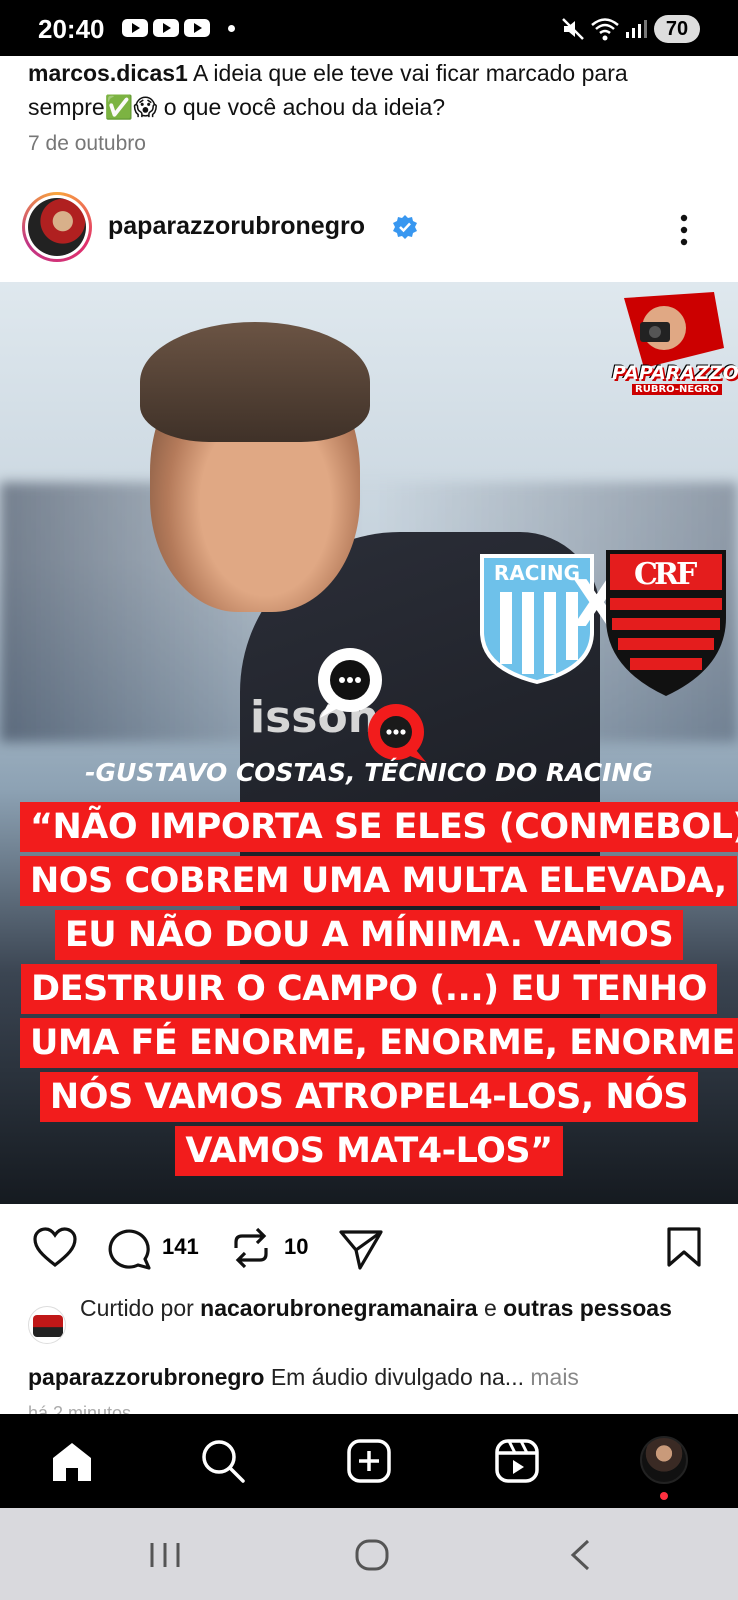  What do you see at coordinates (369, 1151) in the screenshot?
I see `quote-line: VAMOS MAT4-LOS”` at bounding box center [369, 1151].